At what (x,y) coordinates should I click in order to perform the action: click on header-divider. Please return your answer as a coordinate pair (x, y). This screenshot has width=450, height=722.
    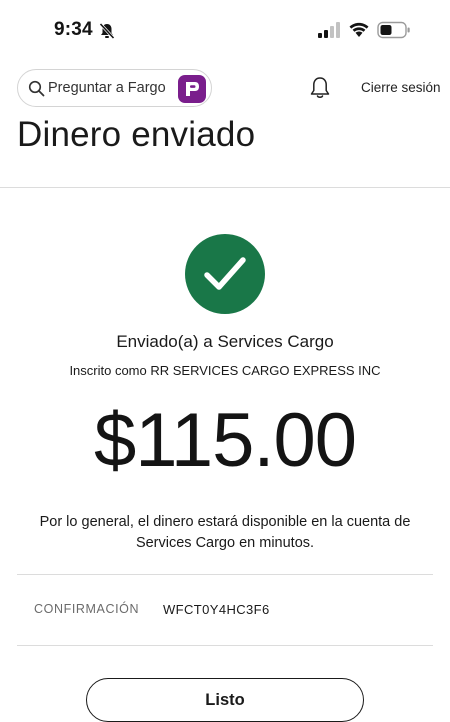
    Looking at the image, I should click on (225, 187).